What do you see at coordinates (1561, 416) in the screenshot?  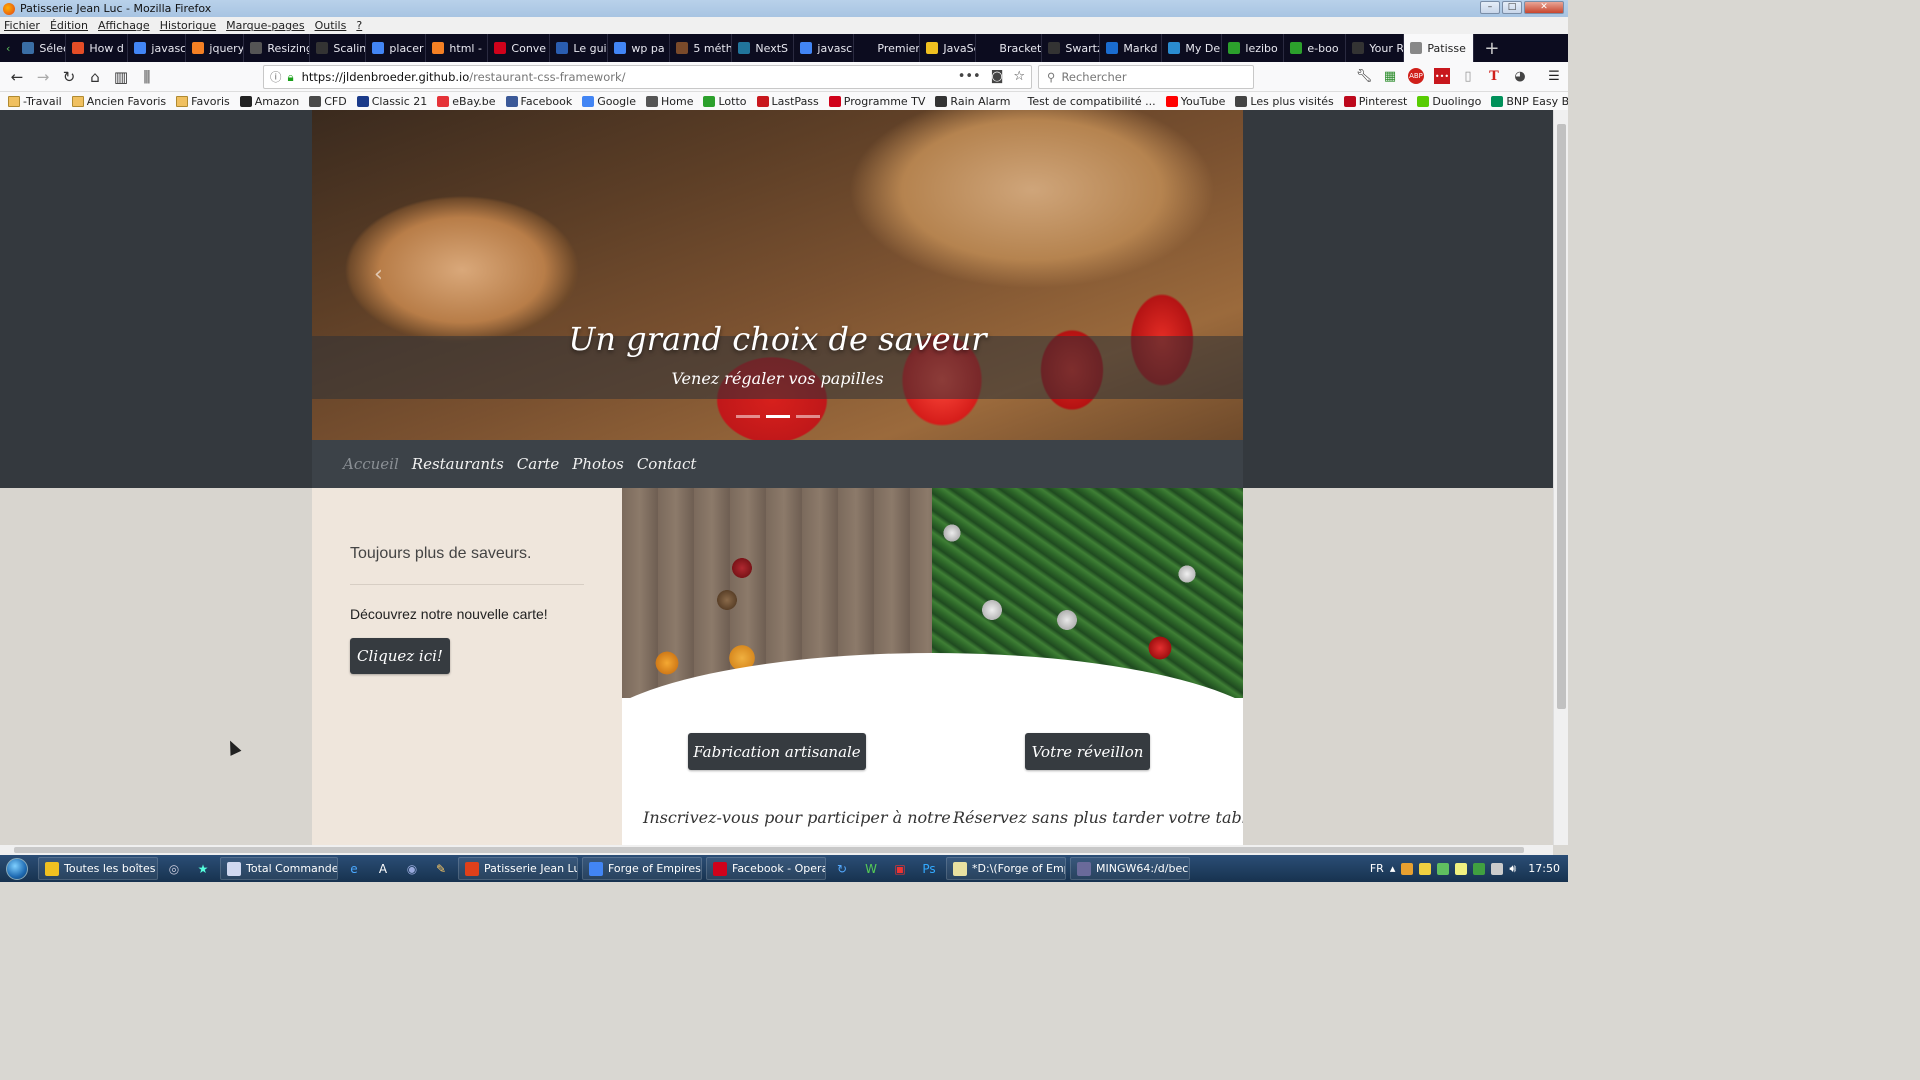 I see `vertical-scroll-thumb` at bounding box center [1561, 416].